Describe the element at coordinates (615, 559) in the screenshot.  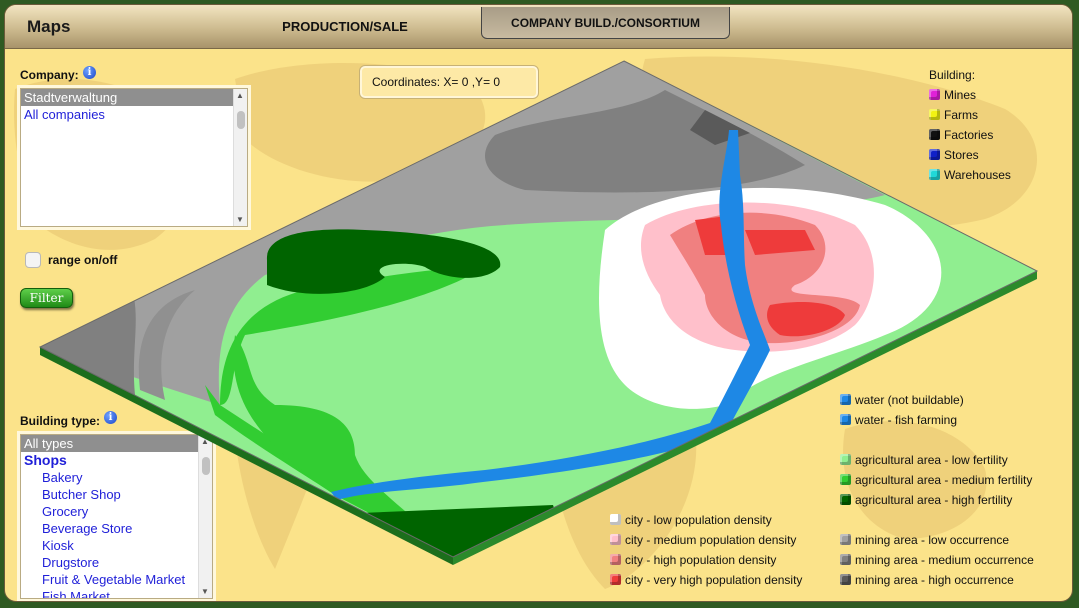
I see `city-high-cube-icon` at that location.